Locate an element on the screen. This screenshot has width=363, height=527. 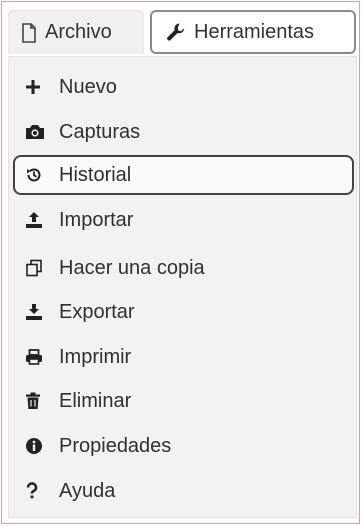
wrench-icon is located at coordinates (176, 32).